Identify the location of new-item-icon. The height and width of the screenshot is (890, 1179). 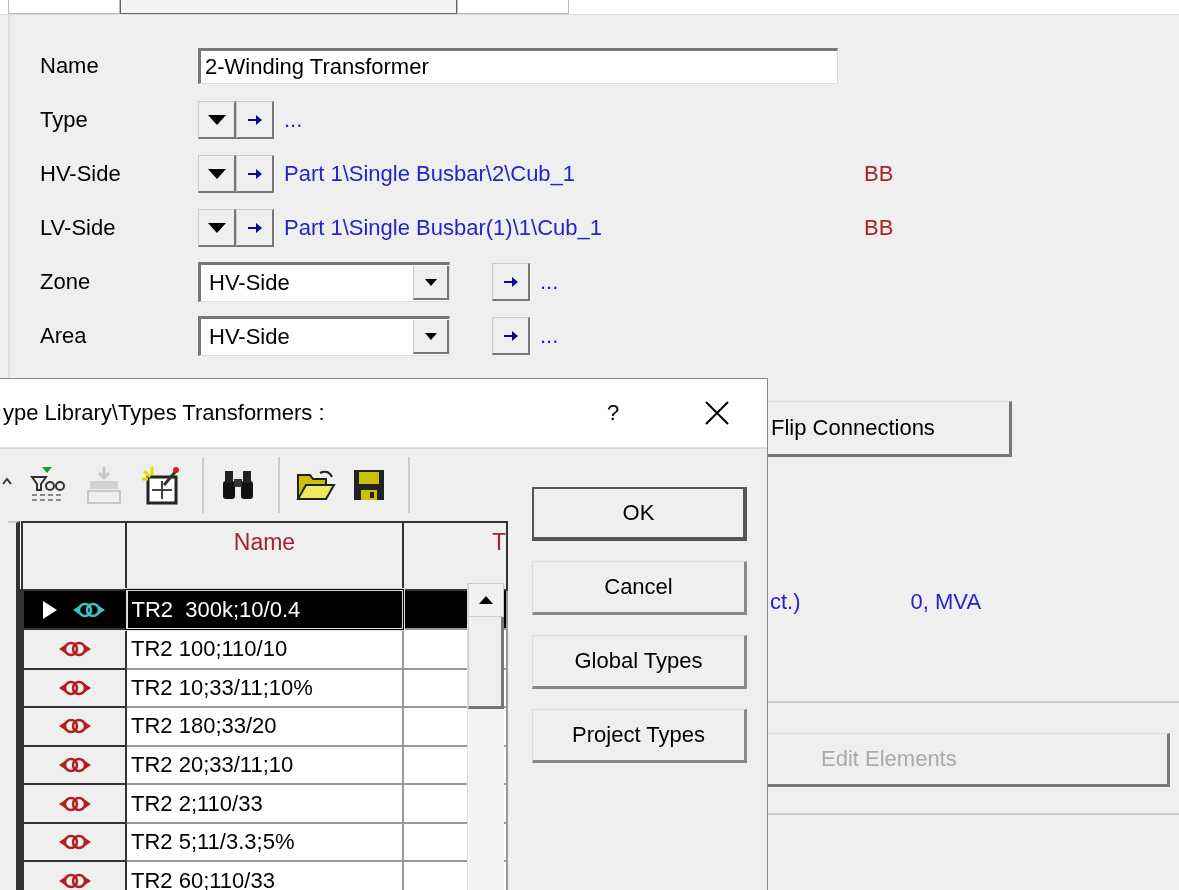
(160, 485).